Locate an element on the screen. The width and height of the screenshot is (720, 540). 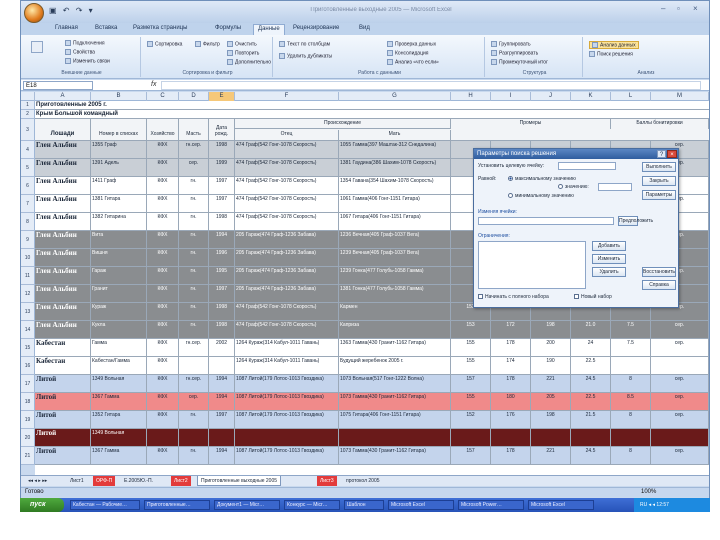
cell-owner: 1367 Гамма is located at coordinates (119, 455).